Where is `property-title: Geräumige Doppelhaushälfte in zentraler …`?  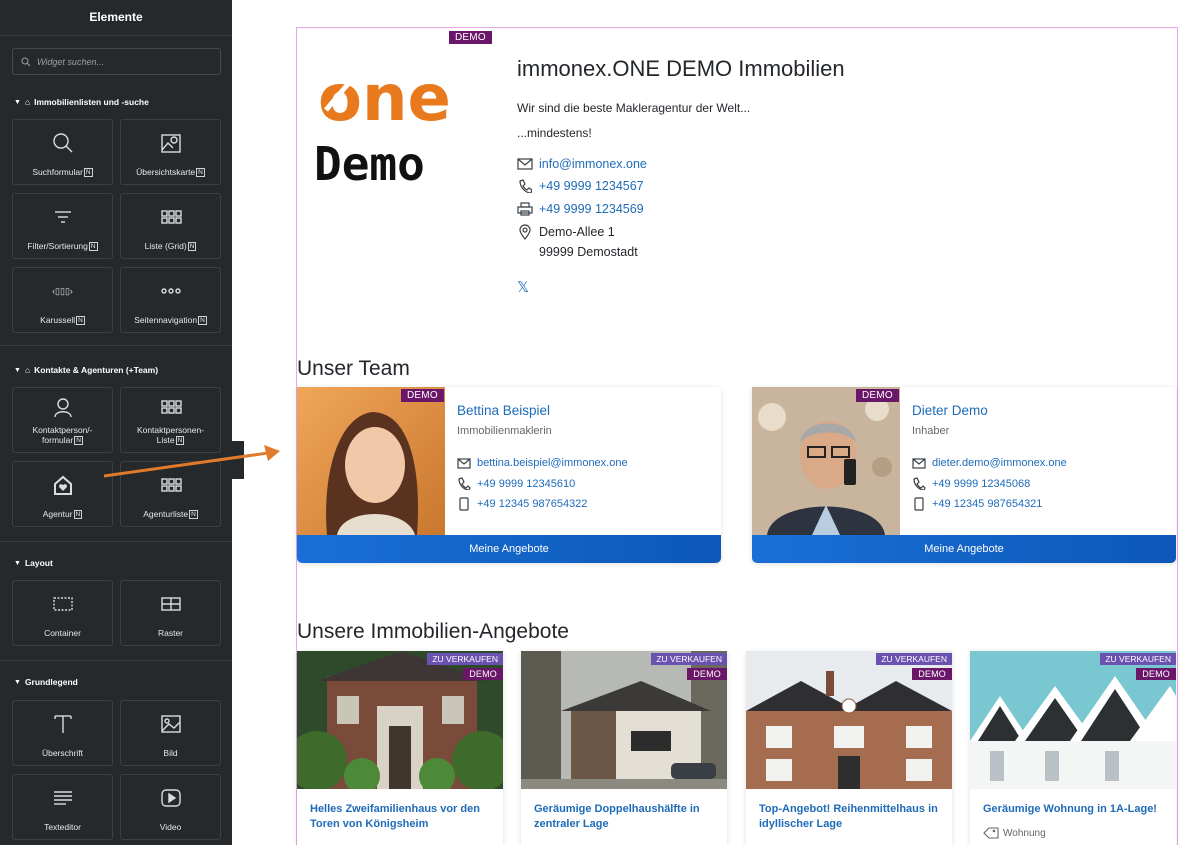 property-title: Geräumige Doppelhaushälfte in zentraler … is located at coordinates (626, 817).